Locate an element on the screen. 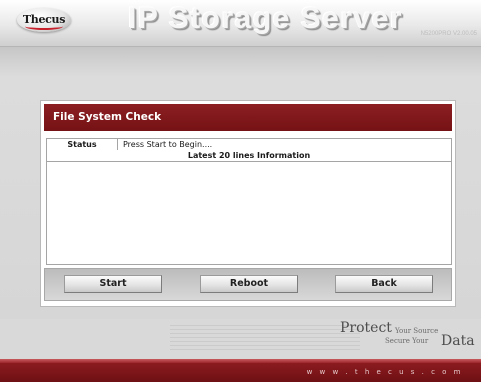  product-title: IP Storage Server is located at coordinates (266, 18).